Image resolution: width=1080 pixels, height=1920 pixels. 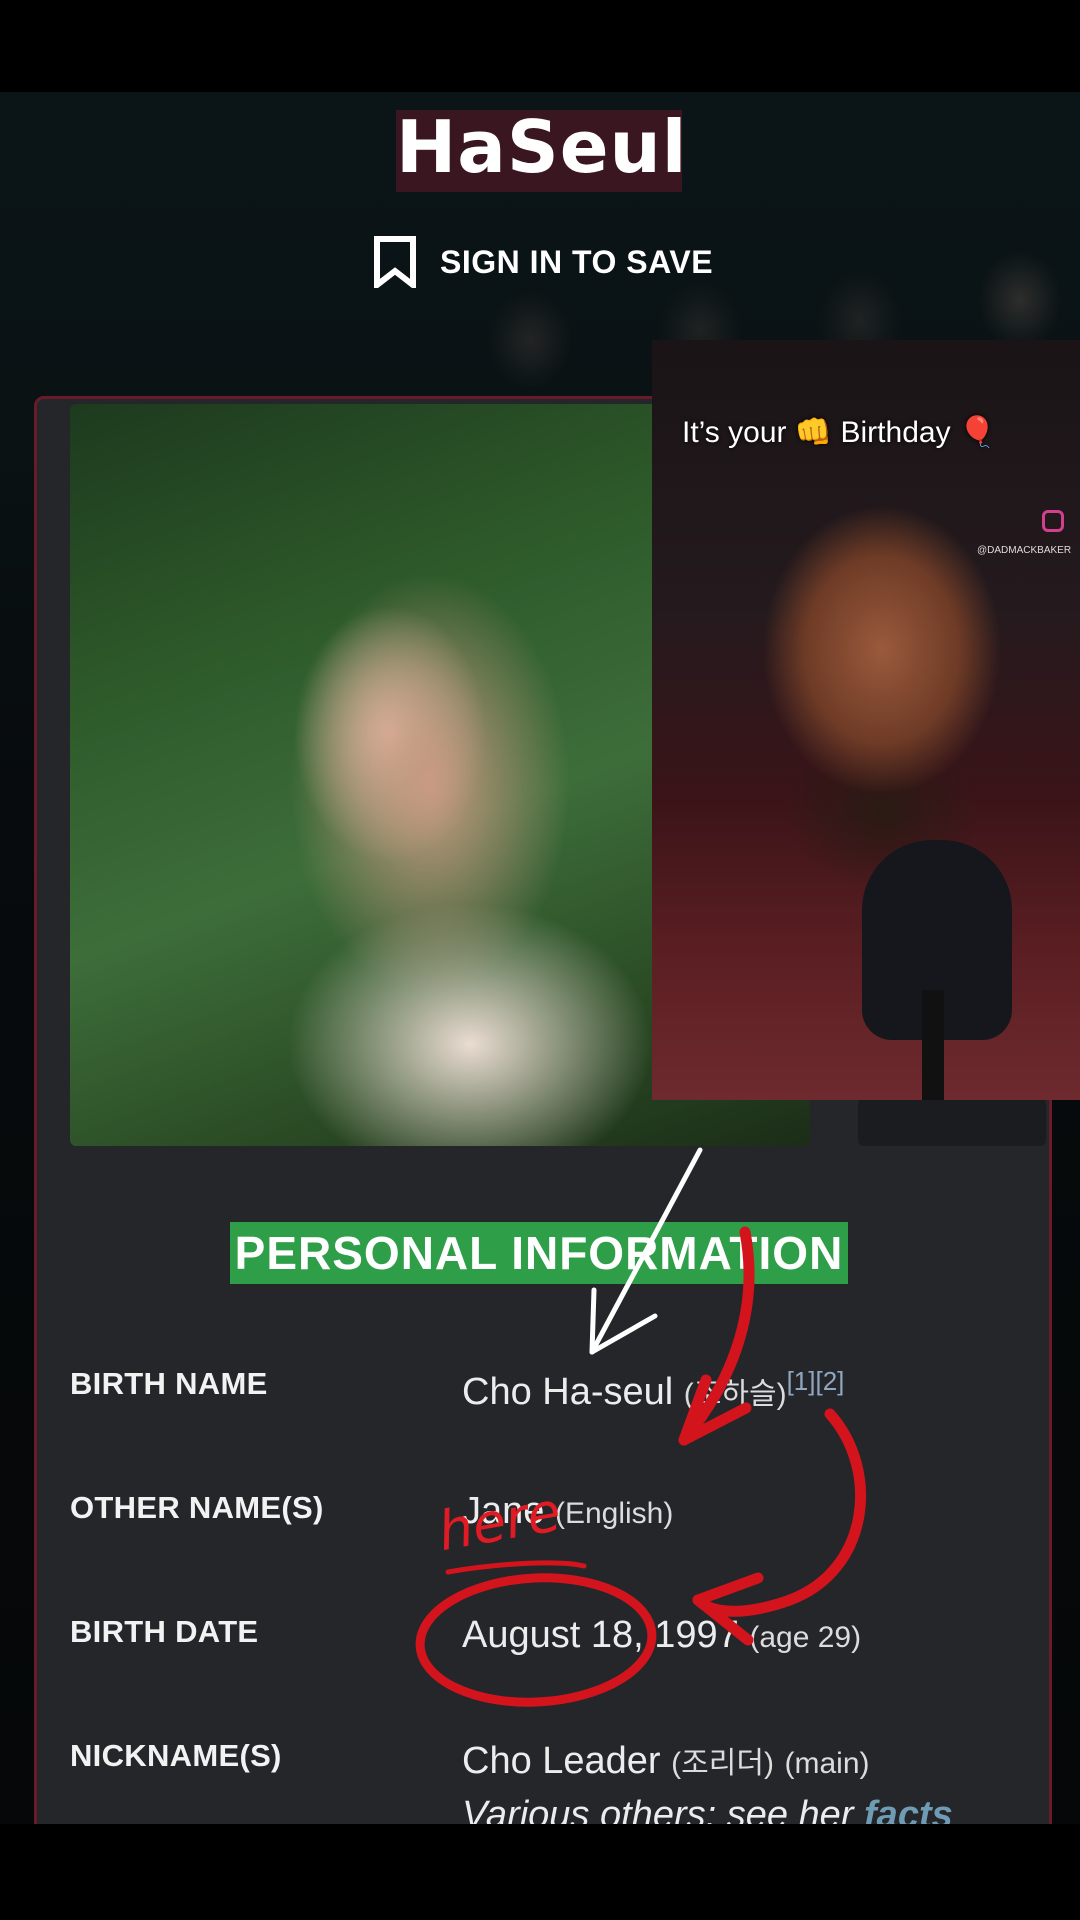 I want to click on top-bar, so click(x=540, y=46).